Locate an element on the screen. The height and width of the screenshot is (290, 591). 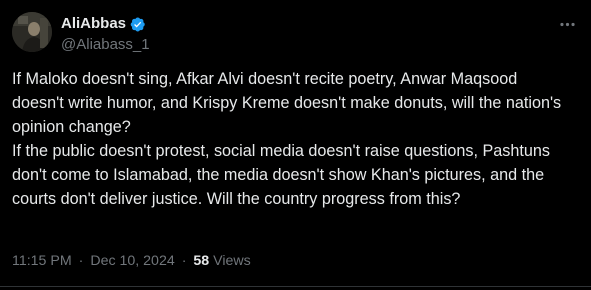
verified-badge-icon is located at coordinates (137, 24).